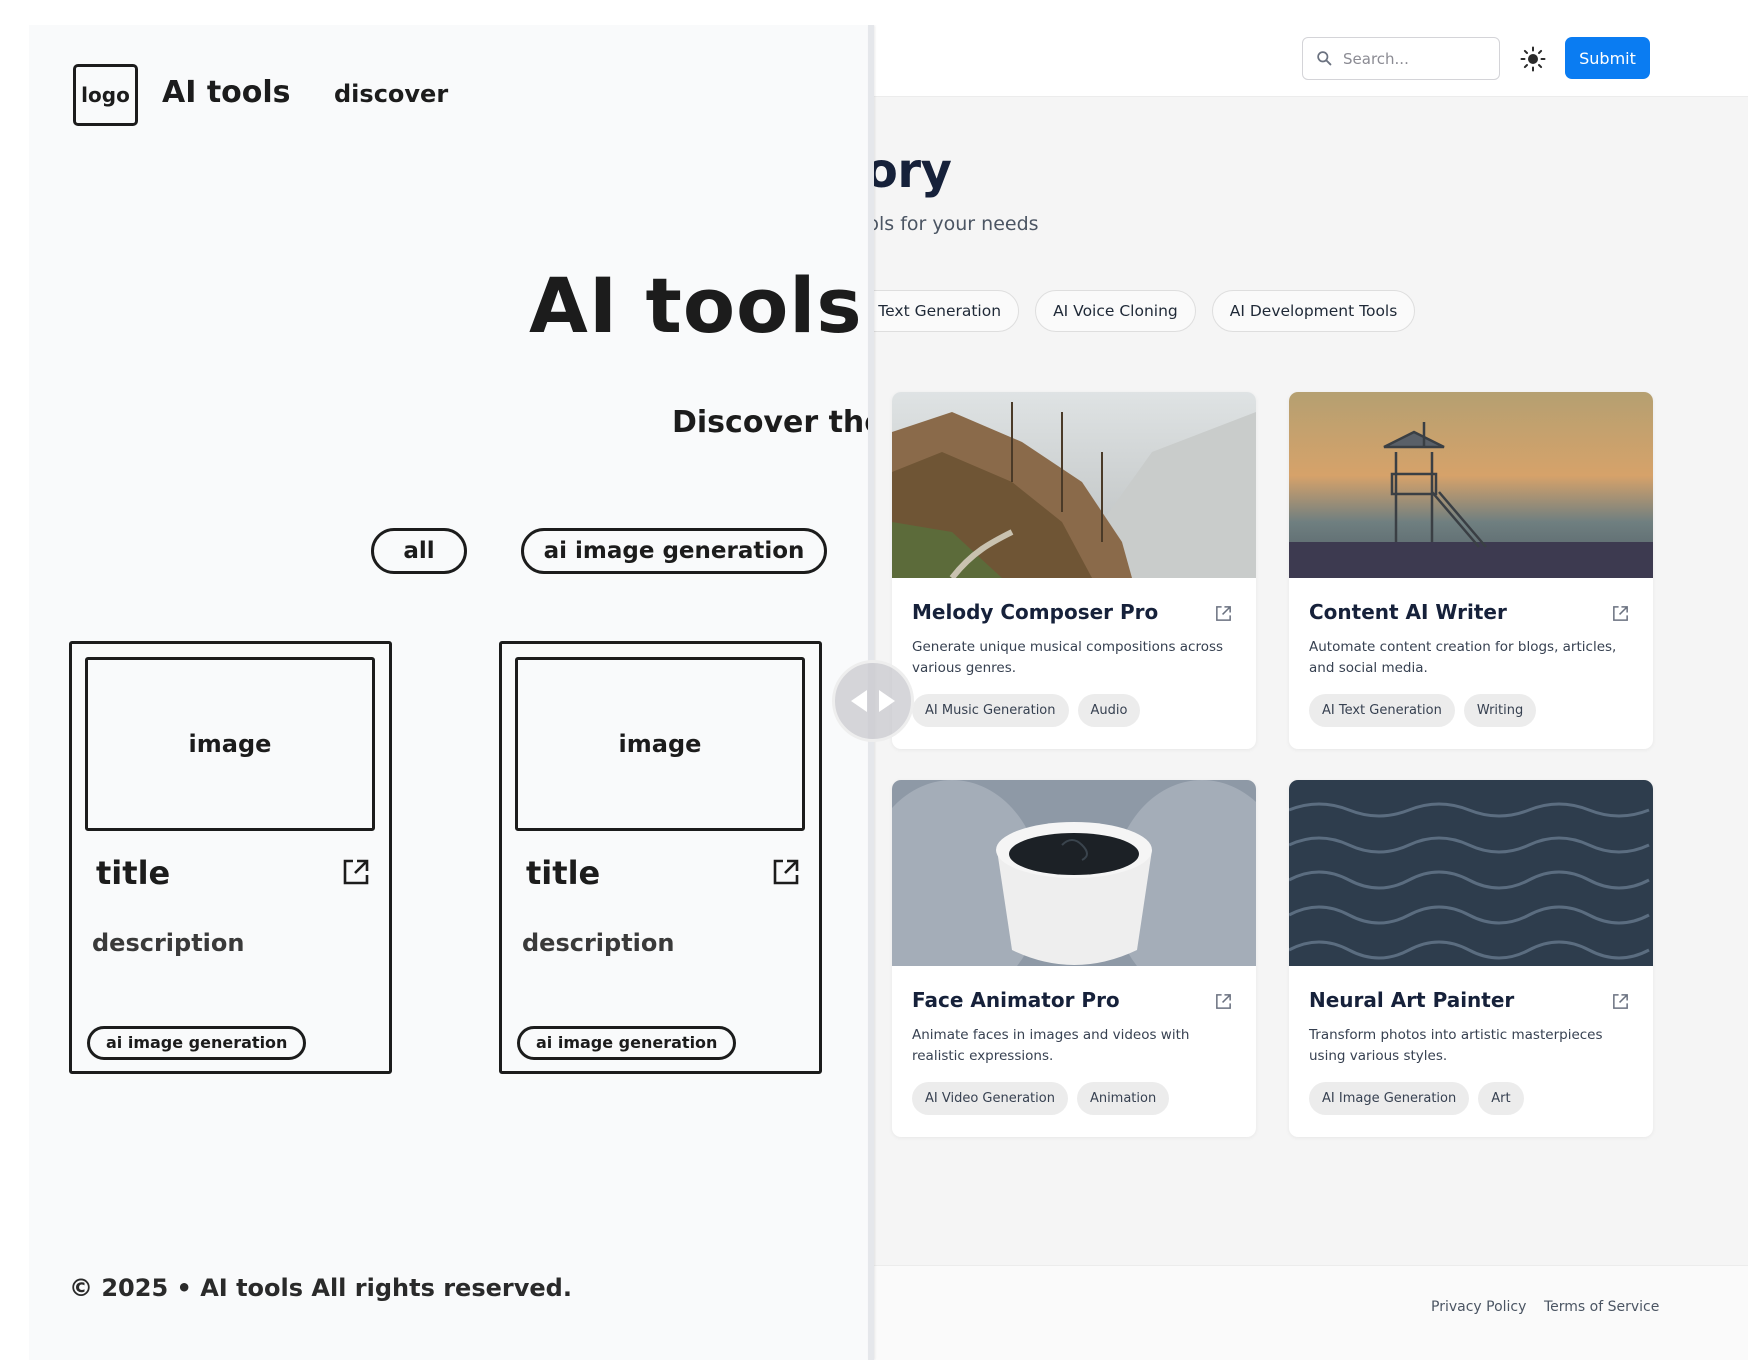 The height and width of the screenshot is (1360, 1748). I want to click on sketch-pill-all: all, so click(419, 551).